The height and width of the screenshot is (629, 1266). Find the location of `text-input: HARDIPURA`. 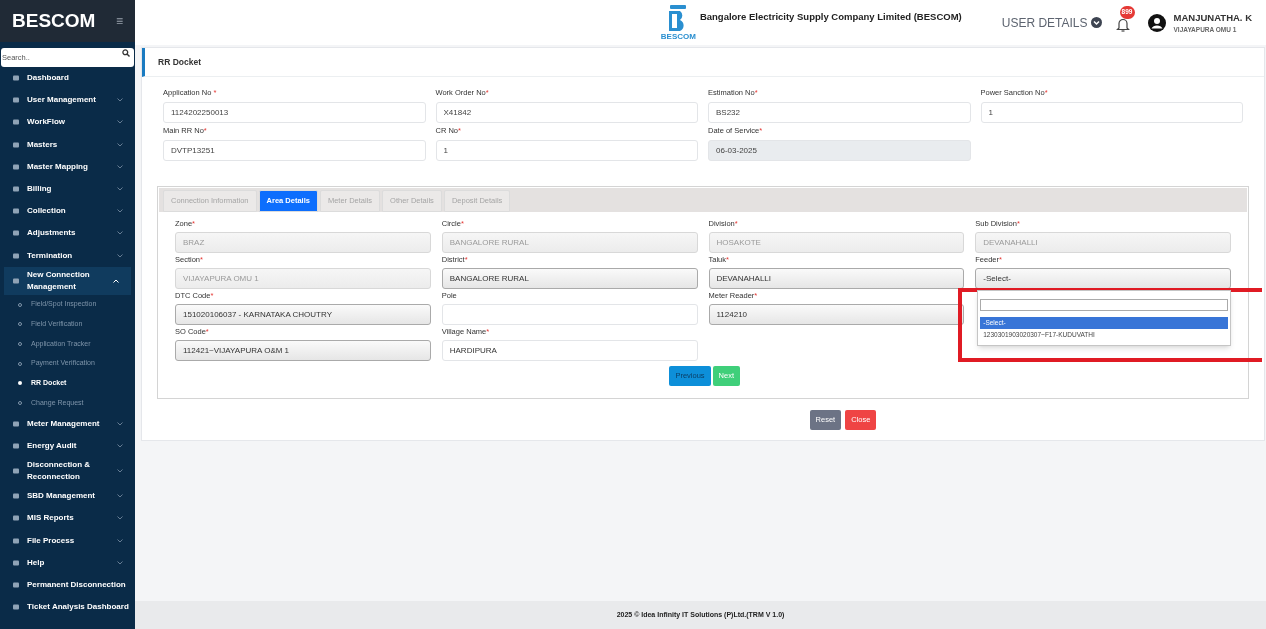

text-input: HARDIPURA is located at coordinates (569, 350).